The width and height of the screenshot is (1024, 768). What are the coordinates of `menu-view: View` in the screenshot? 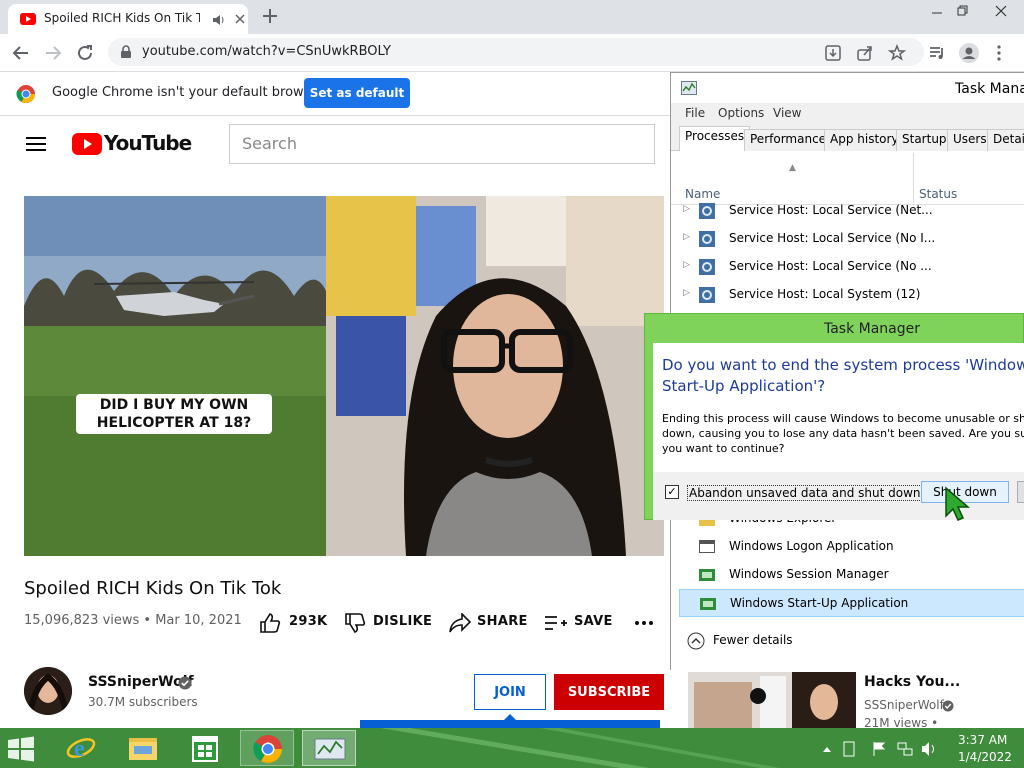 It's located at (787, 113).